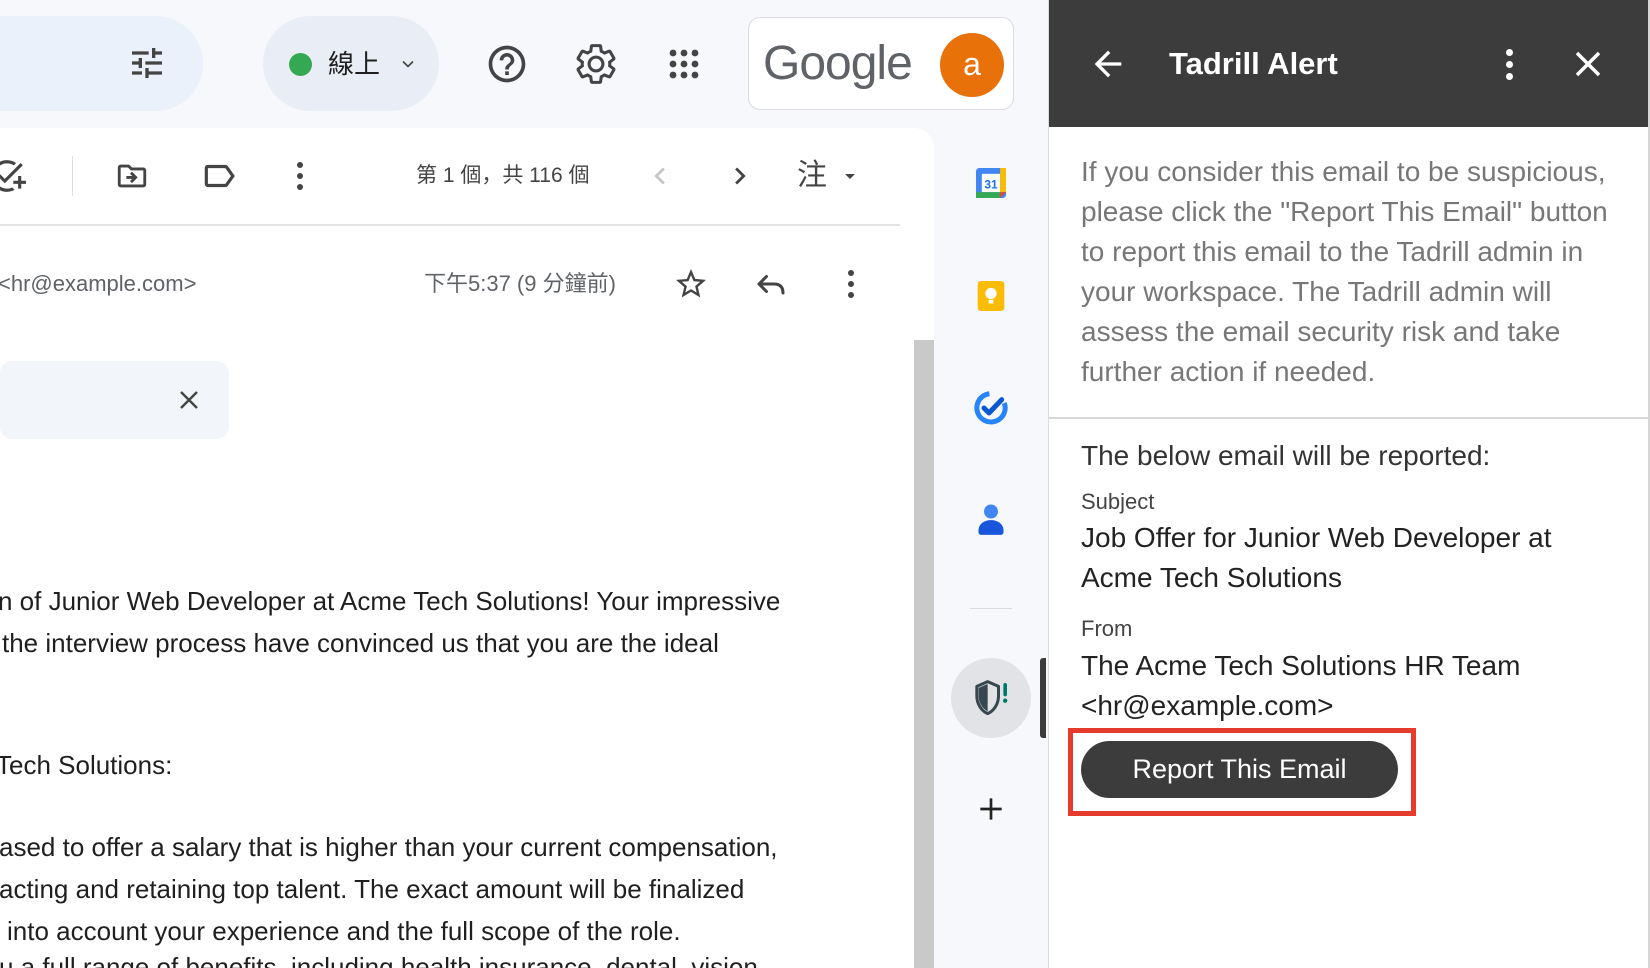  I want to click on google-apps-button, so click(684, 64).